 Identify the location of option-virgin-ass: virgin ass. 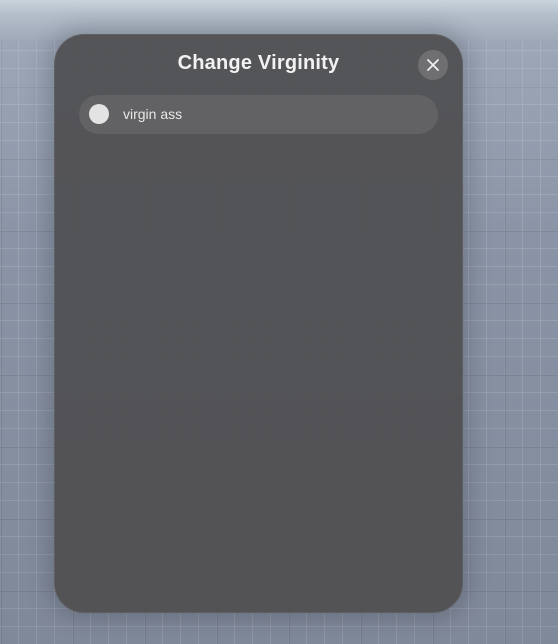
(258, 114).